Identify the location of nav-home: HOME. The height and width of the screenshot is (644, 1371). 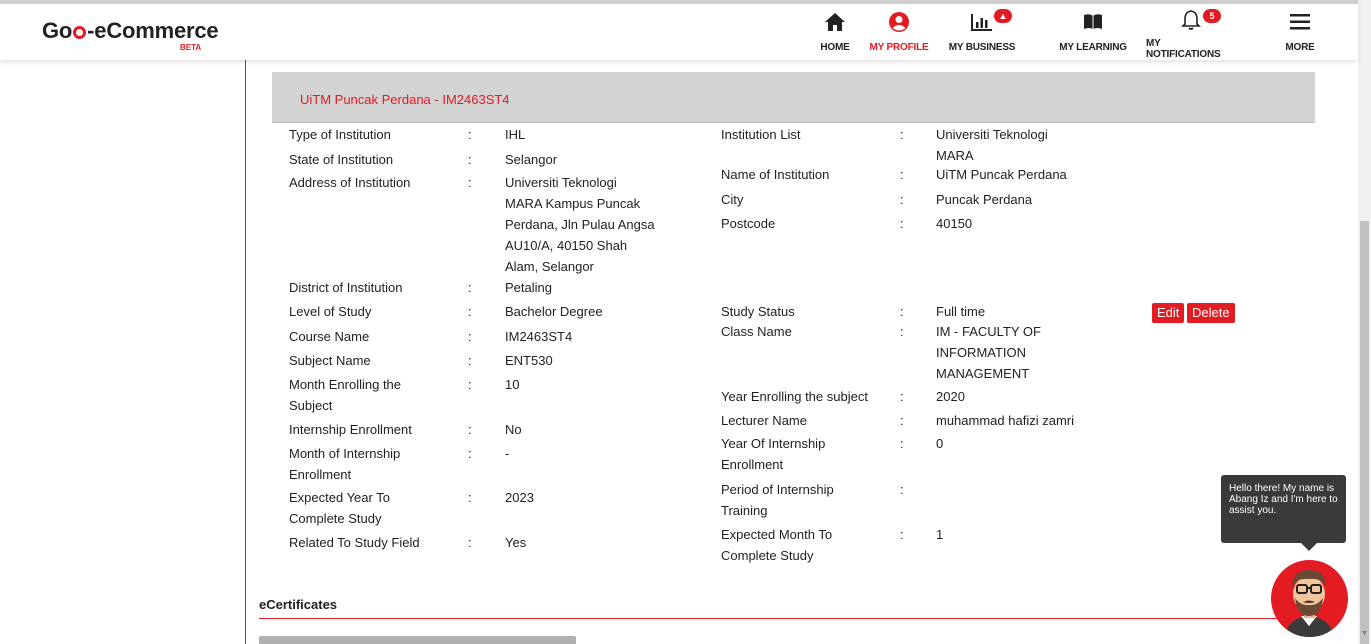
(835, 34).